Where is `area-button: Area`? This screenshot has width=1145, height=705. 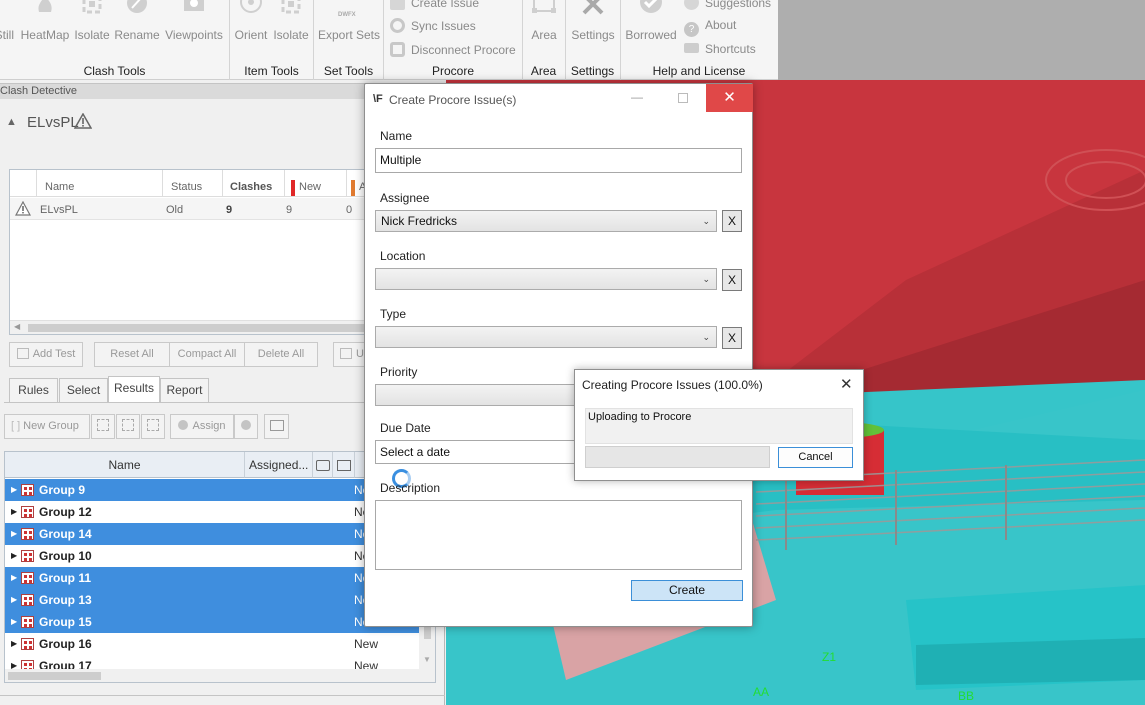
area-button: Area is located at coordinates (544, 23).